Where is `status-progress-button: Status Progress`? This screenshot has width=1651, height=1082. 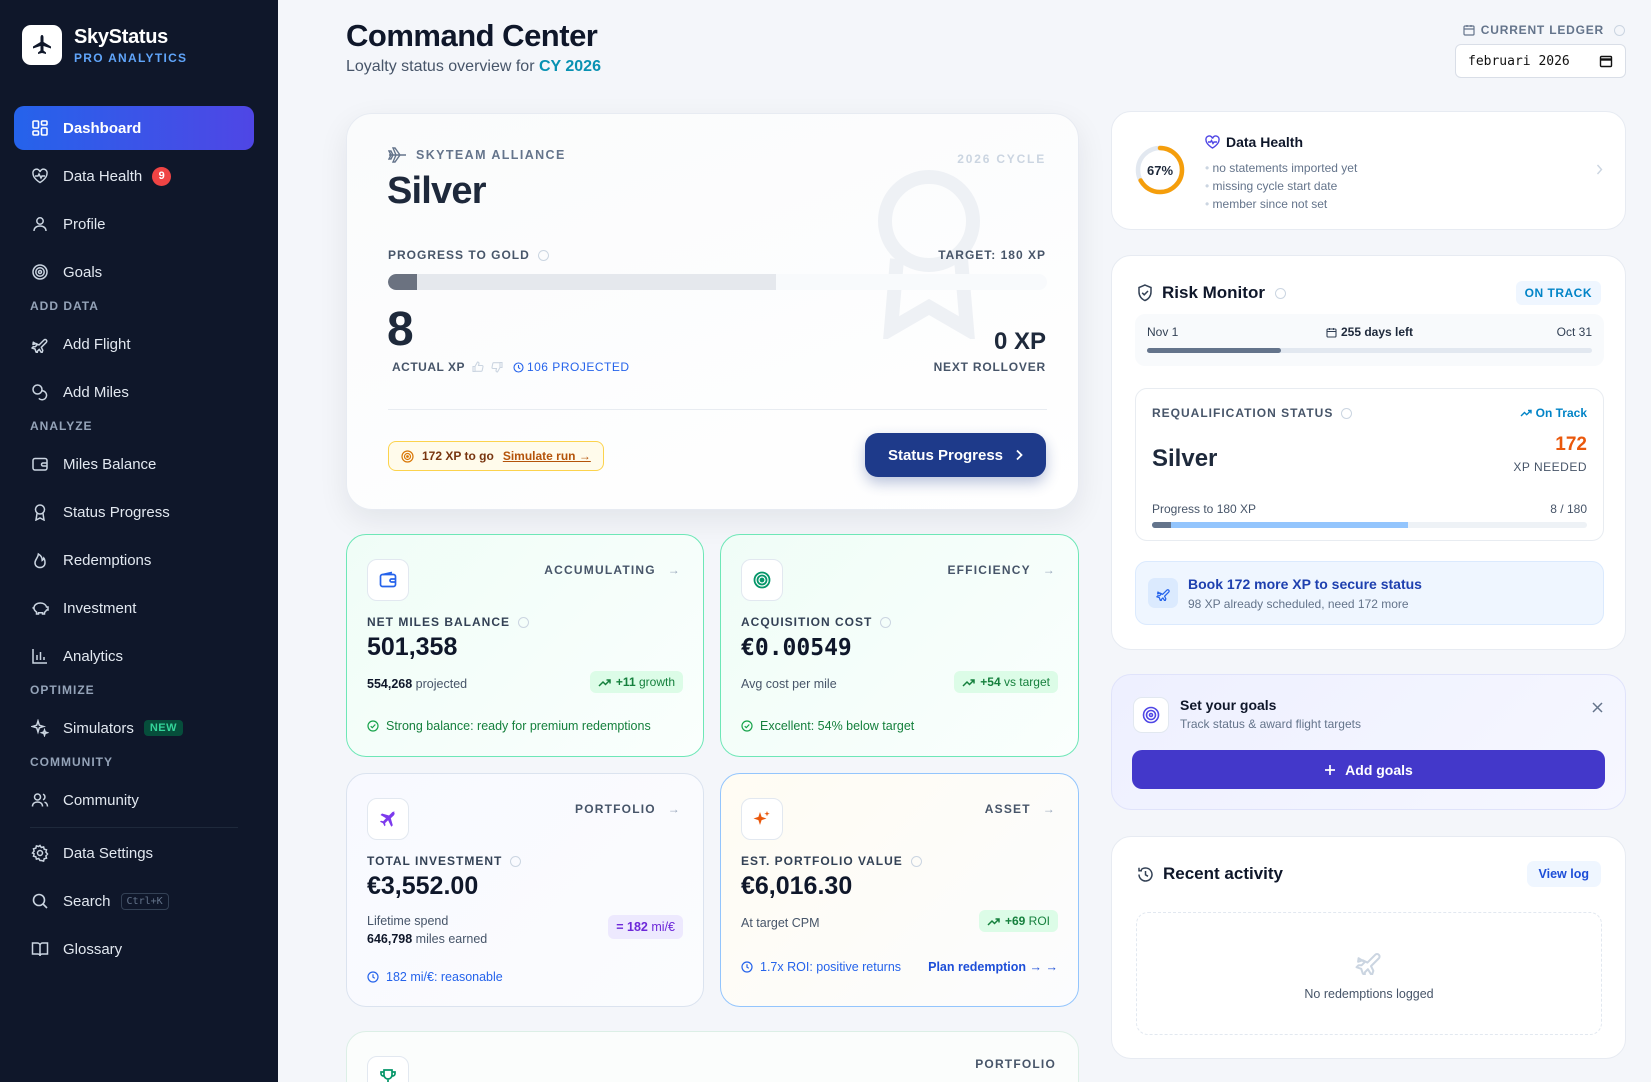
status-progress-button: Status Progress is located at coordinates (955, 455).